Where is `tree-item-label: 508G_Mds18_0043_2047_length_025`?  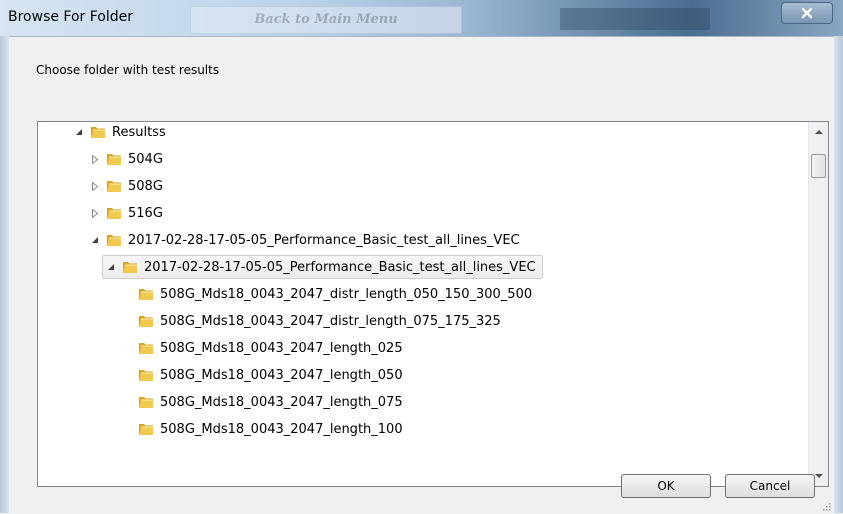 tree-item-label: 508G_Mds18_0043_2047_length_025 is located at coordinates (281, 348).